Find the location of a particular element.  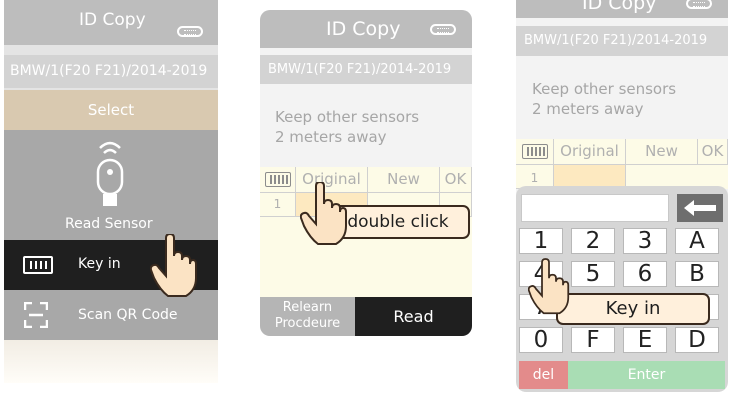

read-sensor-button: Read Sensor is located at coordinates (111, 185).